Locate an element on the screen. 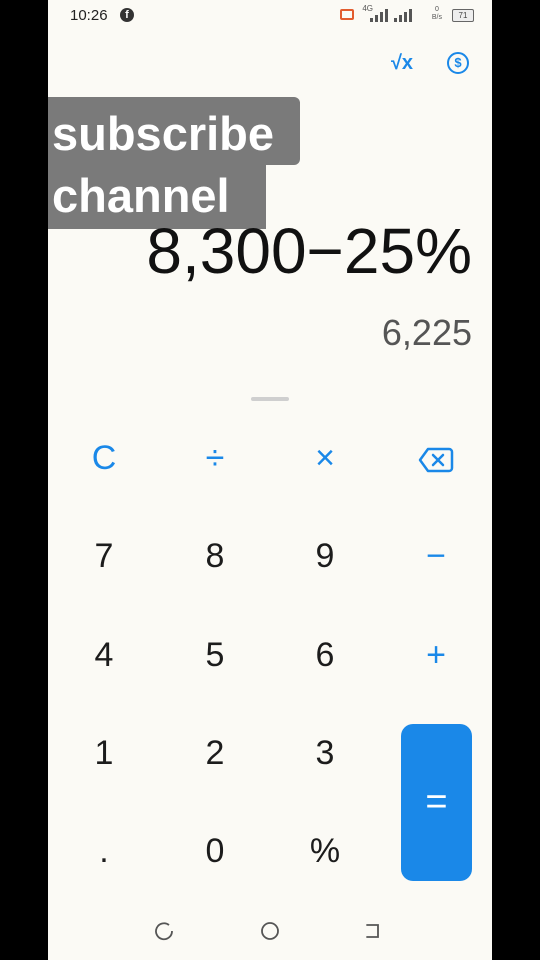 This screenshot has width=540, height=960. backspace-icon is located at coordinates (436, 460).